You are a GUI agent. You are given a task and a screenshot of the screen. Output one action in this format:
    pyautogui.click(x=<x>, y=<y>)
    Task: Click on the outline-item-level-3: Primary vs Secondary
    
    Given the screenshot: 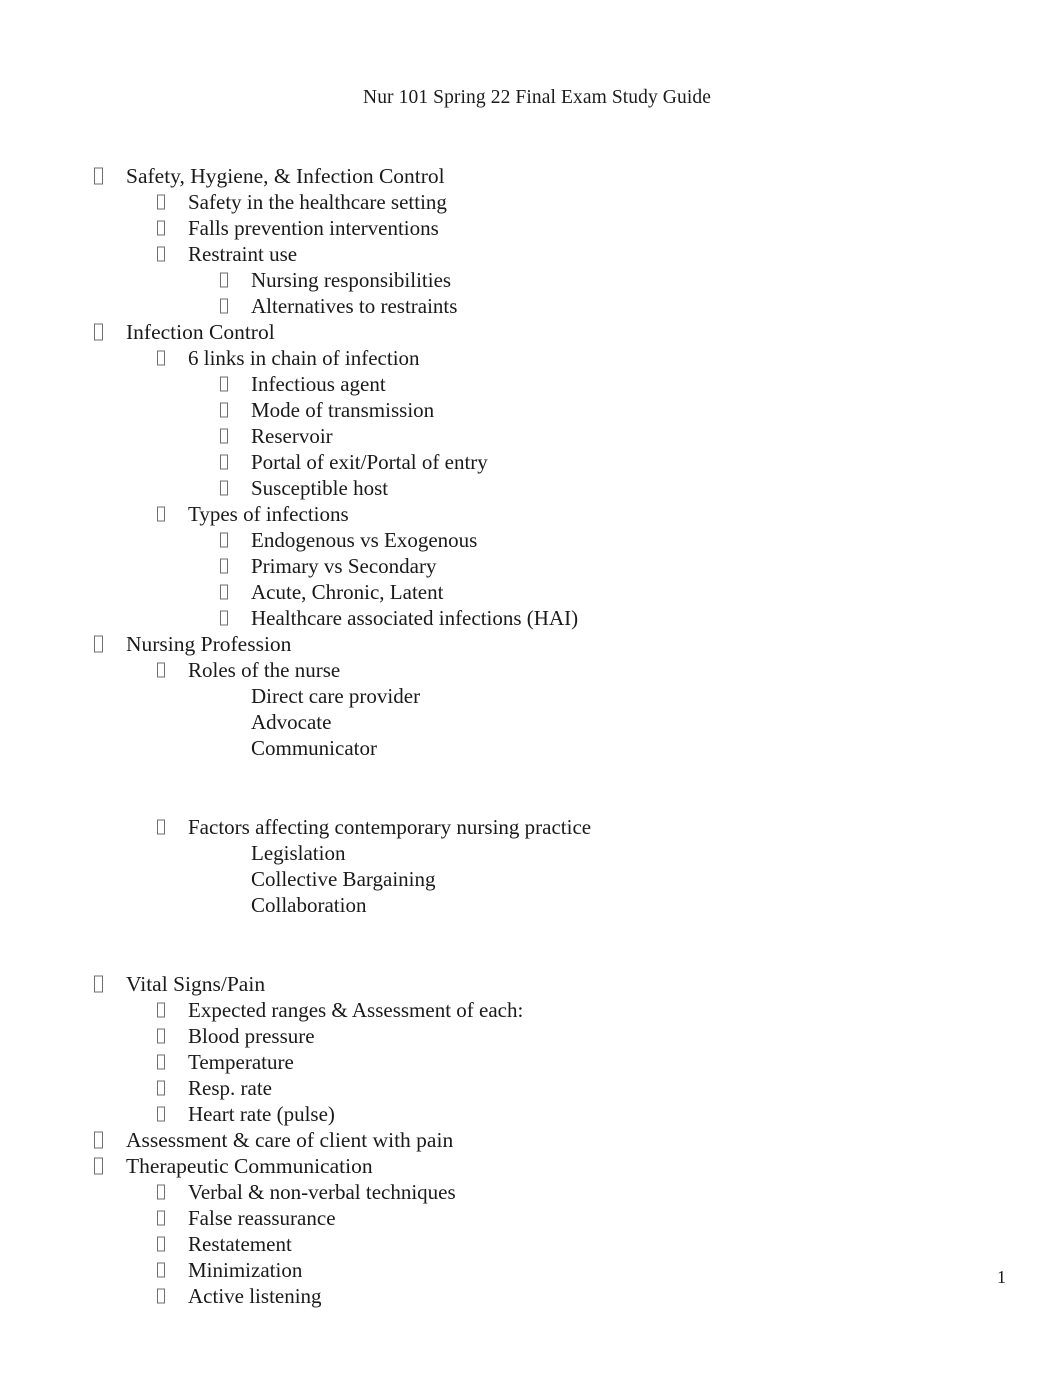 What is the action you would take?
    pyautogui.click(x=531, y=566)
    